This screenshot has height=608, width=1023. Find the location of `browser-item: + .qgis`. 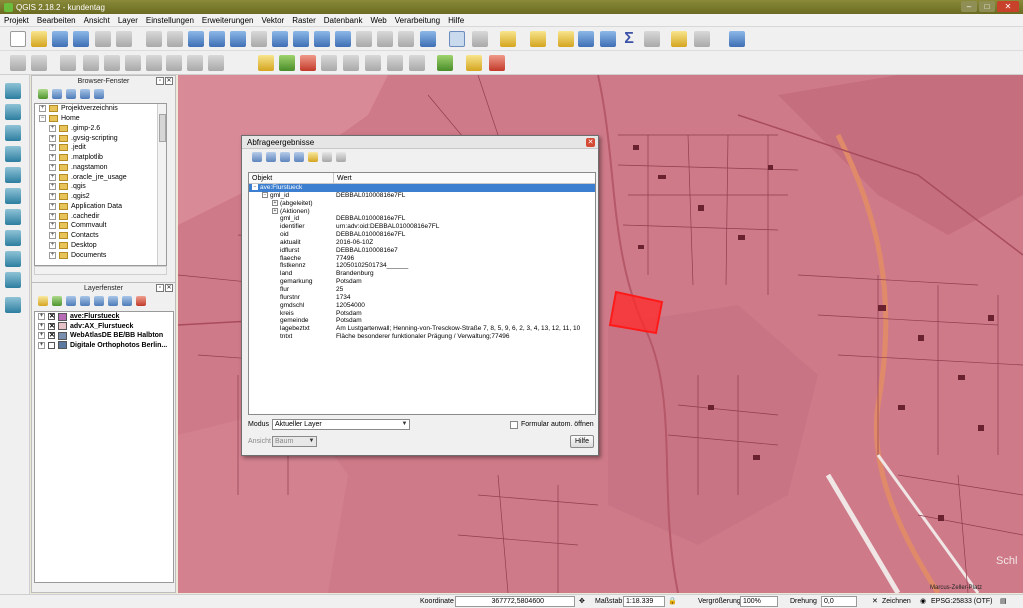

browser-item: + .qgis is located at coordinates (100, 187).